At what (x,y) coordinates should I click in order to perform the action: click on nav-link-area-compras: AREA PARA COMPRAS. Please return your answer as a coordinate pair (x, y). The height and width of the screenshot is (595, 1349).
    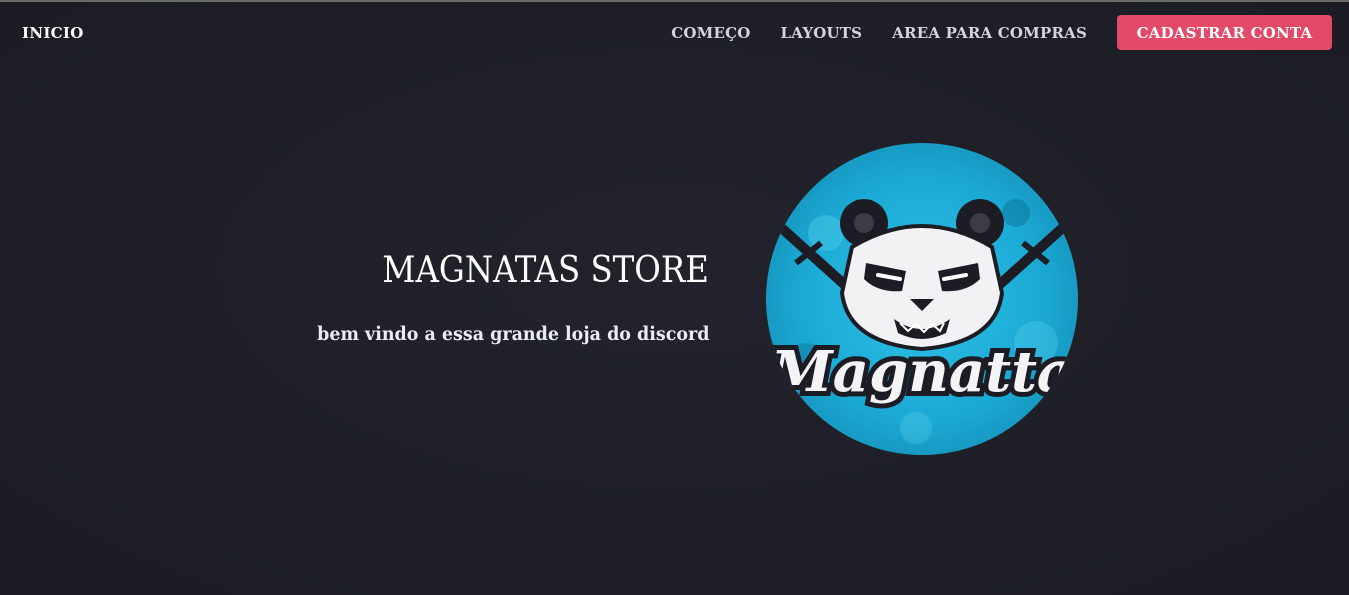
    Looking at the image, I should click on (989, 33).